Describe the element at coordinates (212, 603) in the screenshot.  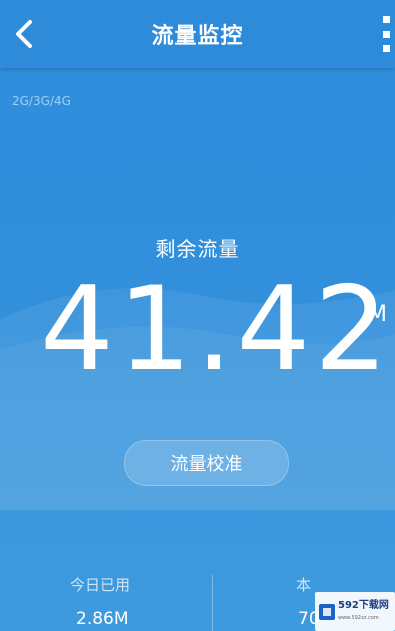
I see `stats-divider` at that location.